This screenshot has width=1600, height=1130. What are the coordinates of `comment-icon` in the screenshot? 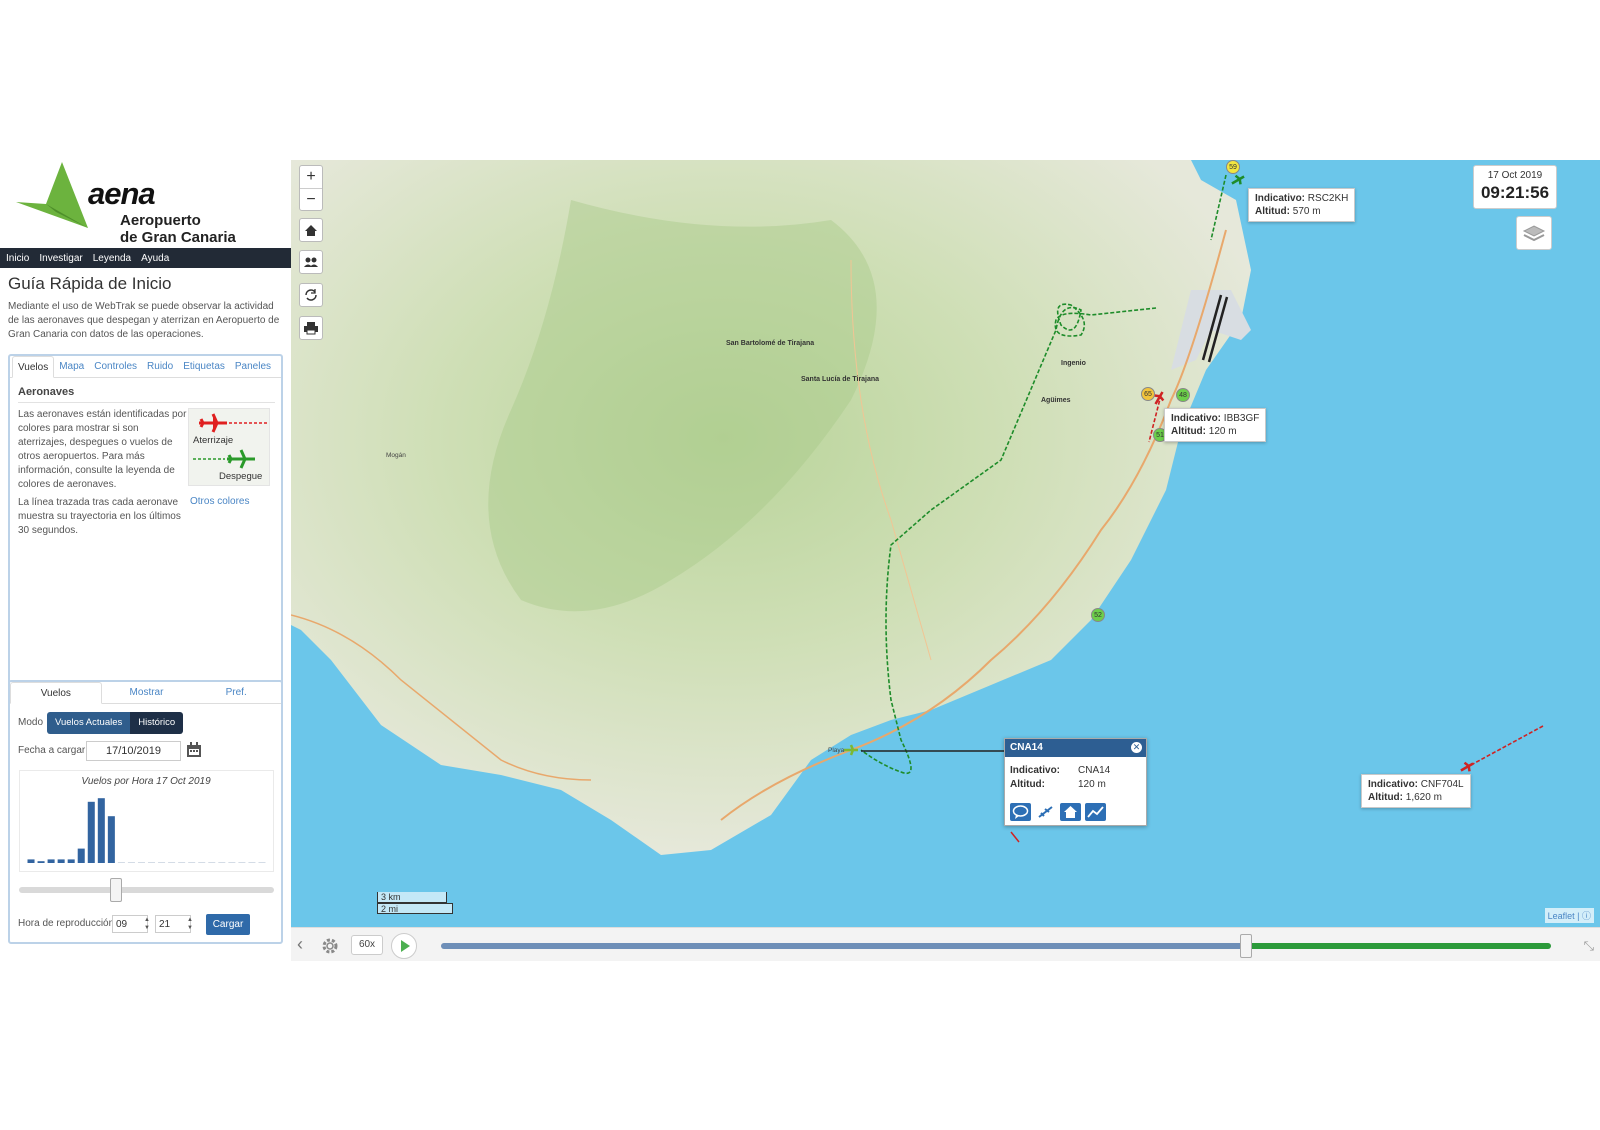 It's located at (1020, 812).